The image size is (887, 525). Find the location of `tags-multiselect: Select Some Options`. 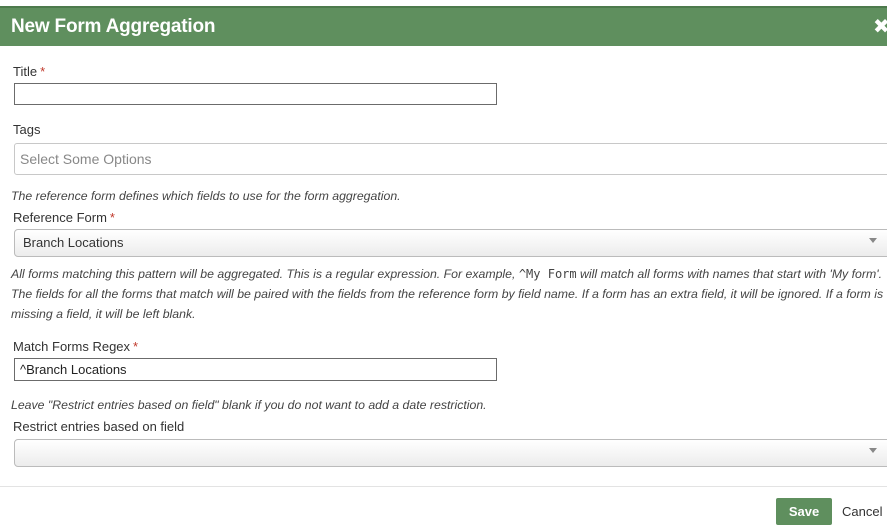

tags-multiselect: Select Some Options is located at coordinates (450, 159).